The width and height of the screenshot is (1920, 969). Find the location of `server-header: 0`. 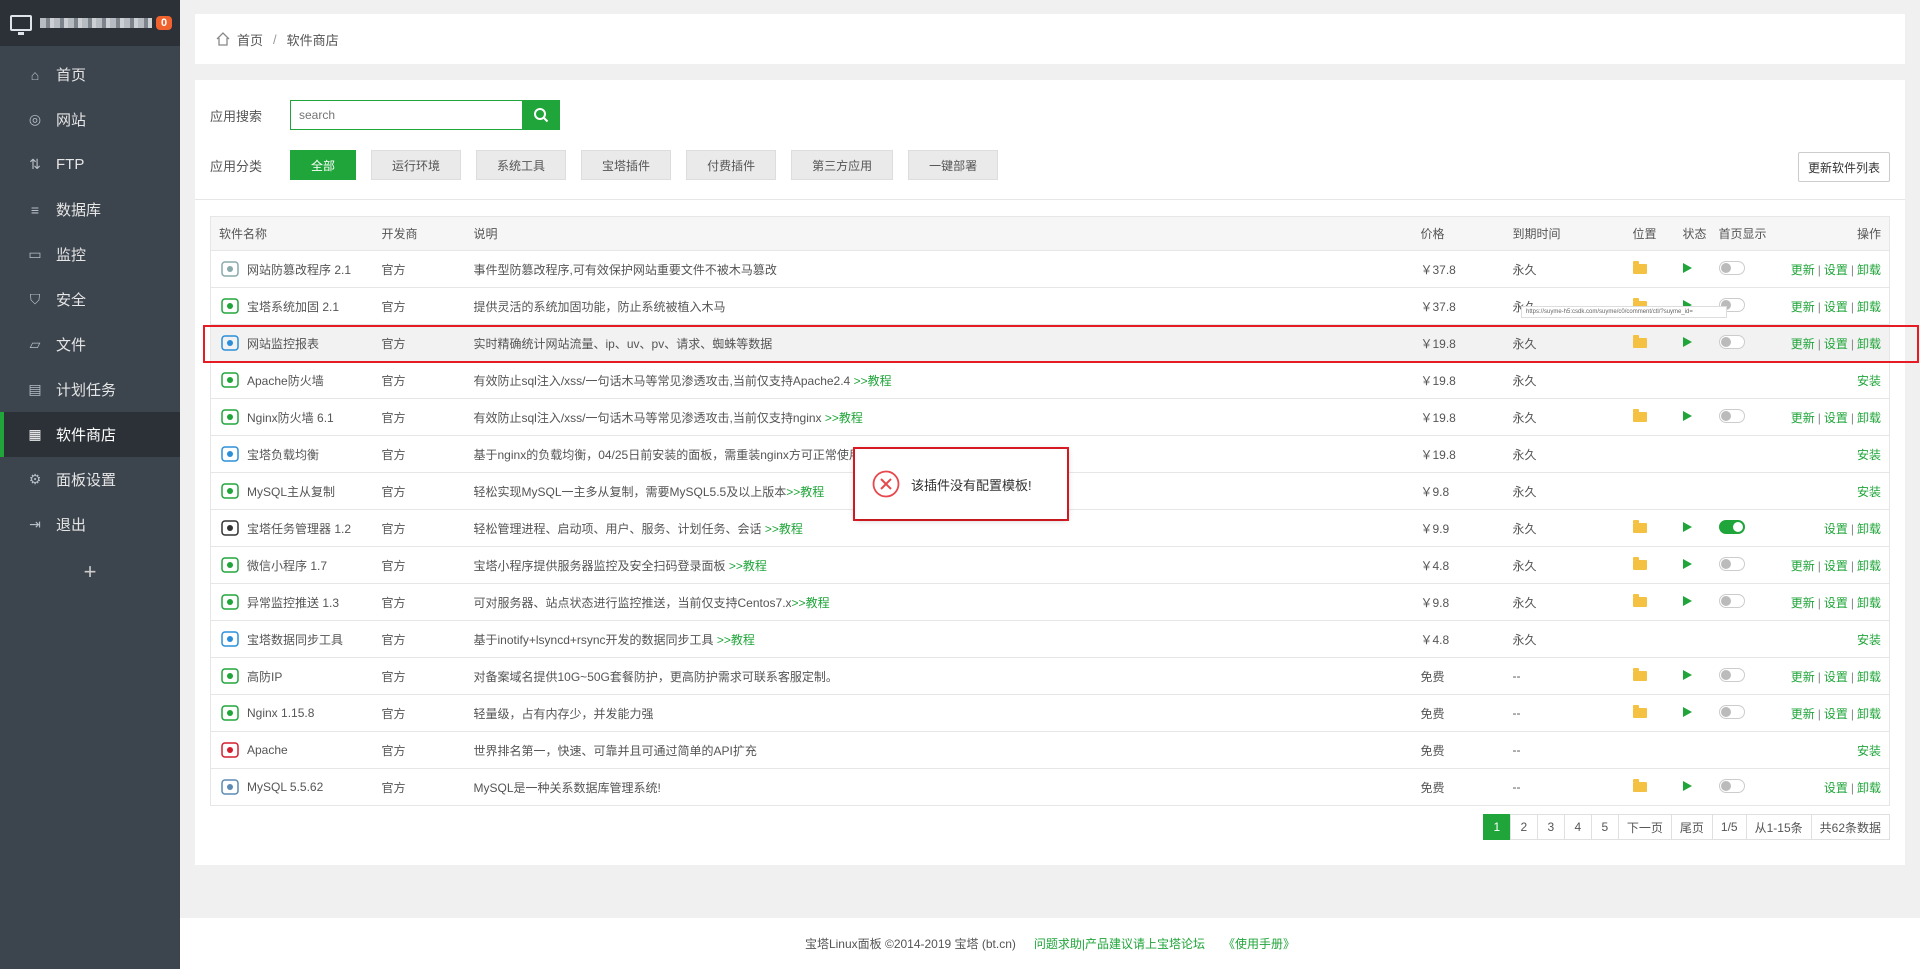

server-header: 0 is located at coordinates (90, 23).